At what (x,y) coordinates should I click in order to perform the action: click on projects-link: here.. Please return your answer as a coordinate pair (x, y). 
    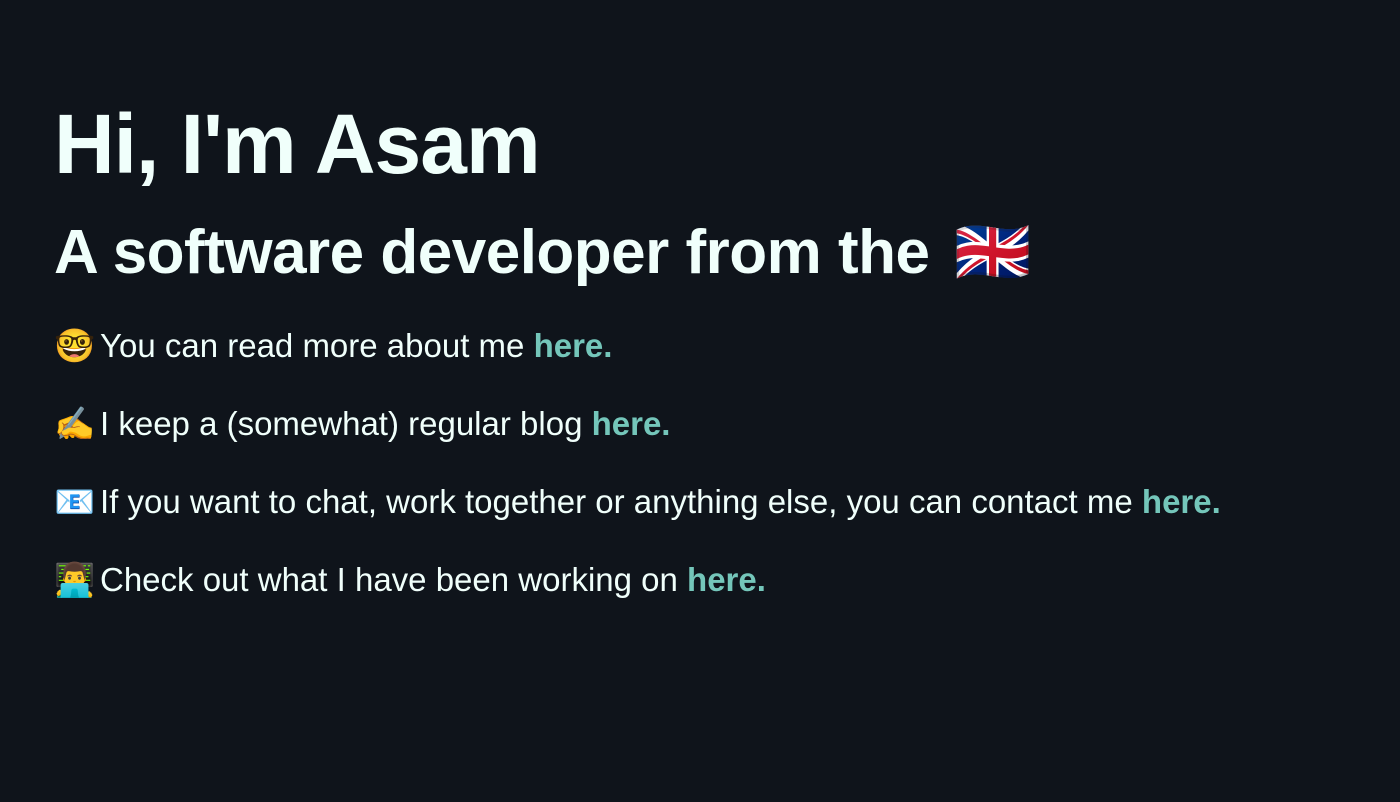
    Looking at the image, I should click on (726, 579).